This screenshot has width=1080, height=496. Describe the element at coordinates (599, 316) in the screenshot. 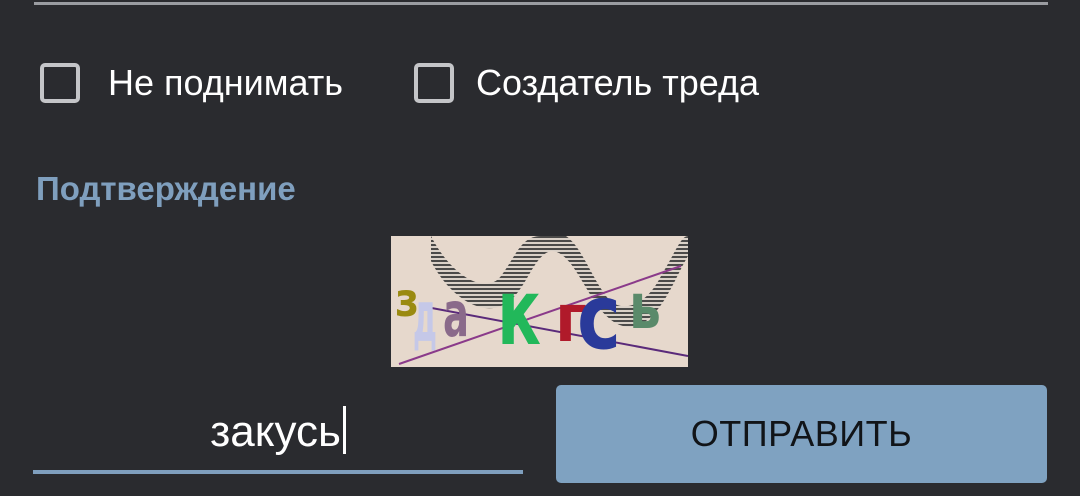

I see `captcha-char-6: с` at that location.